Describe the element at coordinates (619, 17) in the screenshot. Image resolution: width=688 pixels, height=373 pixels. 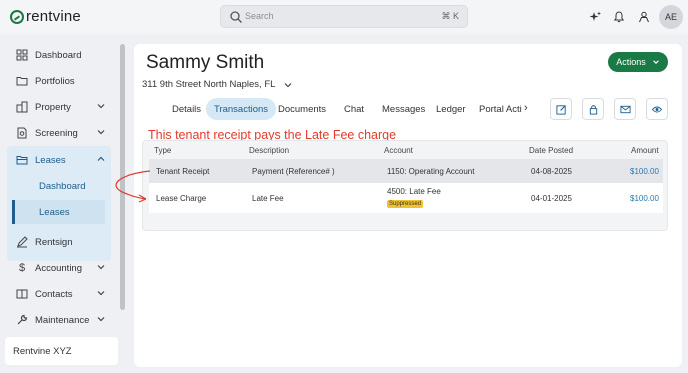
I see `bell-icon` at that location.